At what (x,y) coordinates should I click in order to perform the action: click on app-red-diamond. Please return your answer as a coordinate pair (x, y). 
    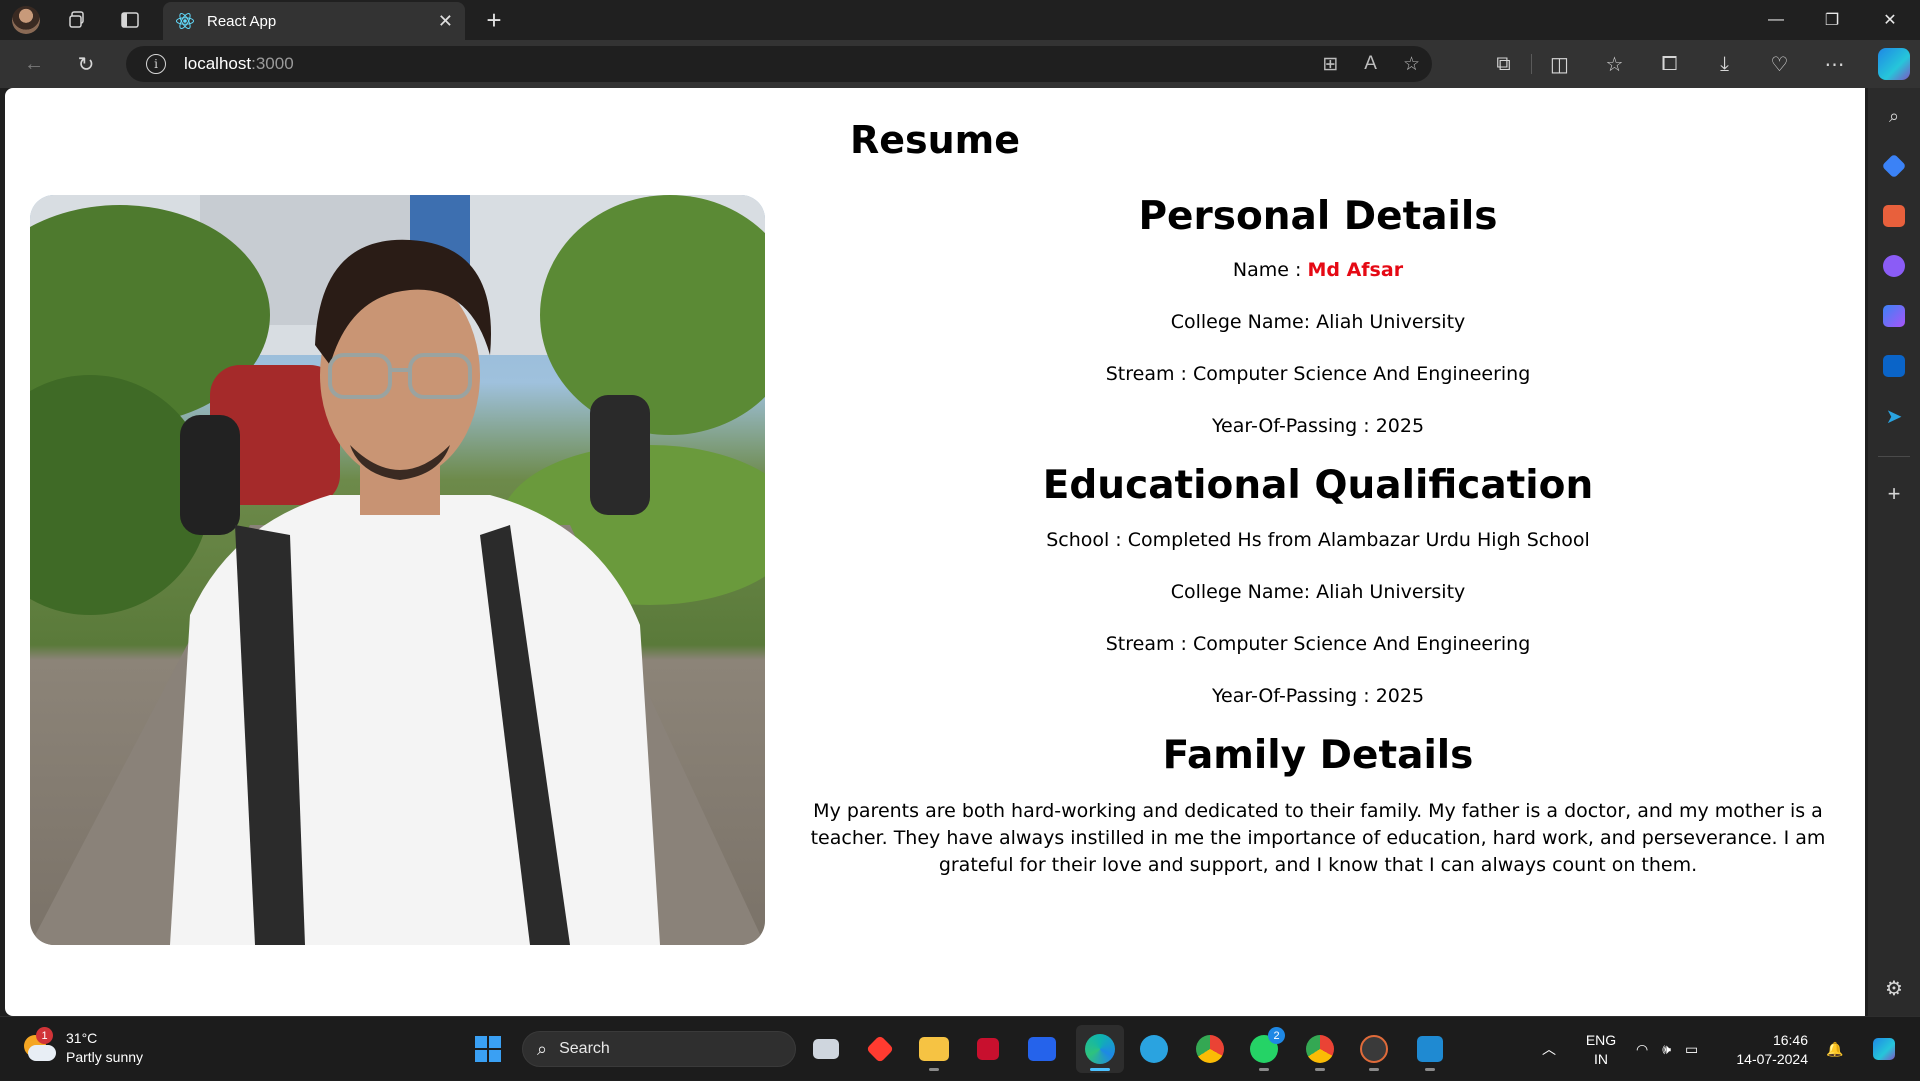
    Looking at the image, I should click on (880, 1049).